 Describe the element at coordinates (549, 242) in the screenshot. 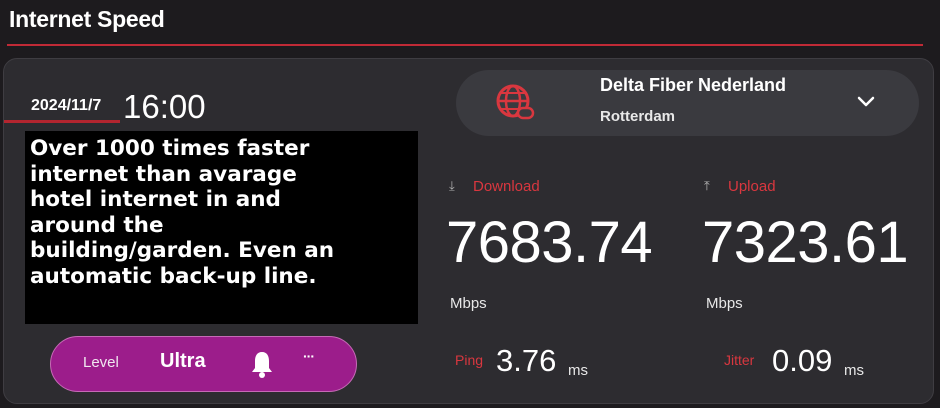

I see `download-value: 7683.74` at that location.